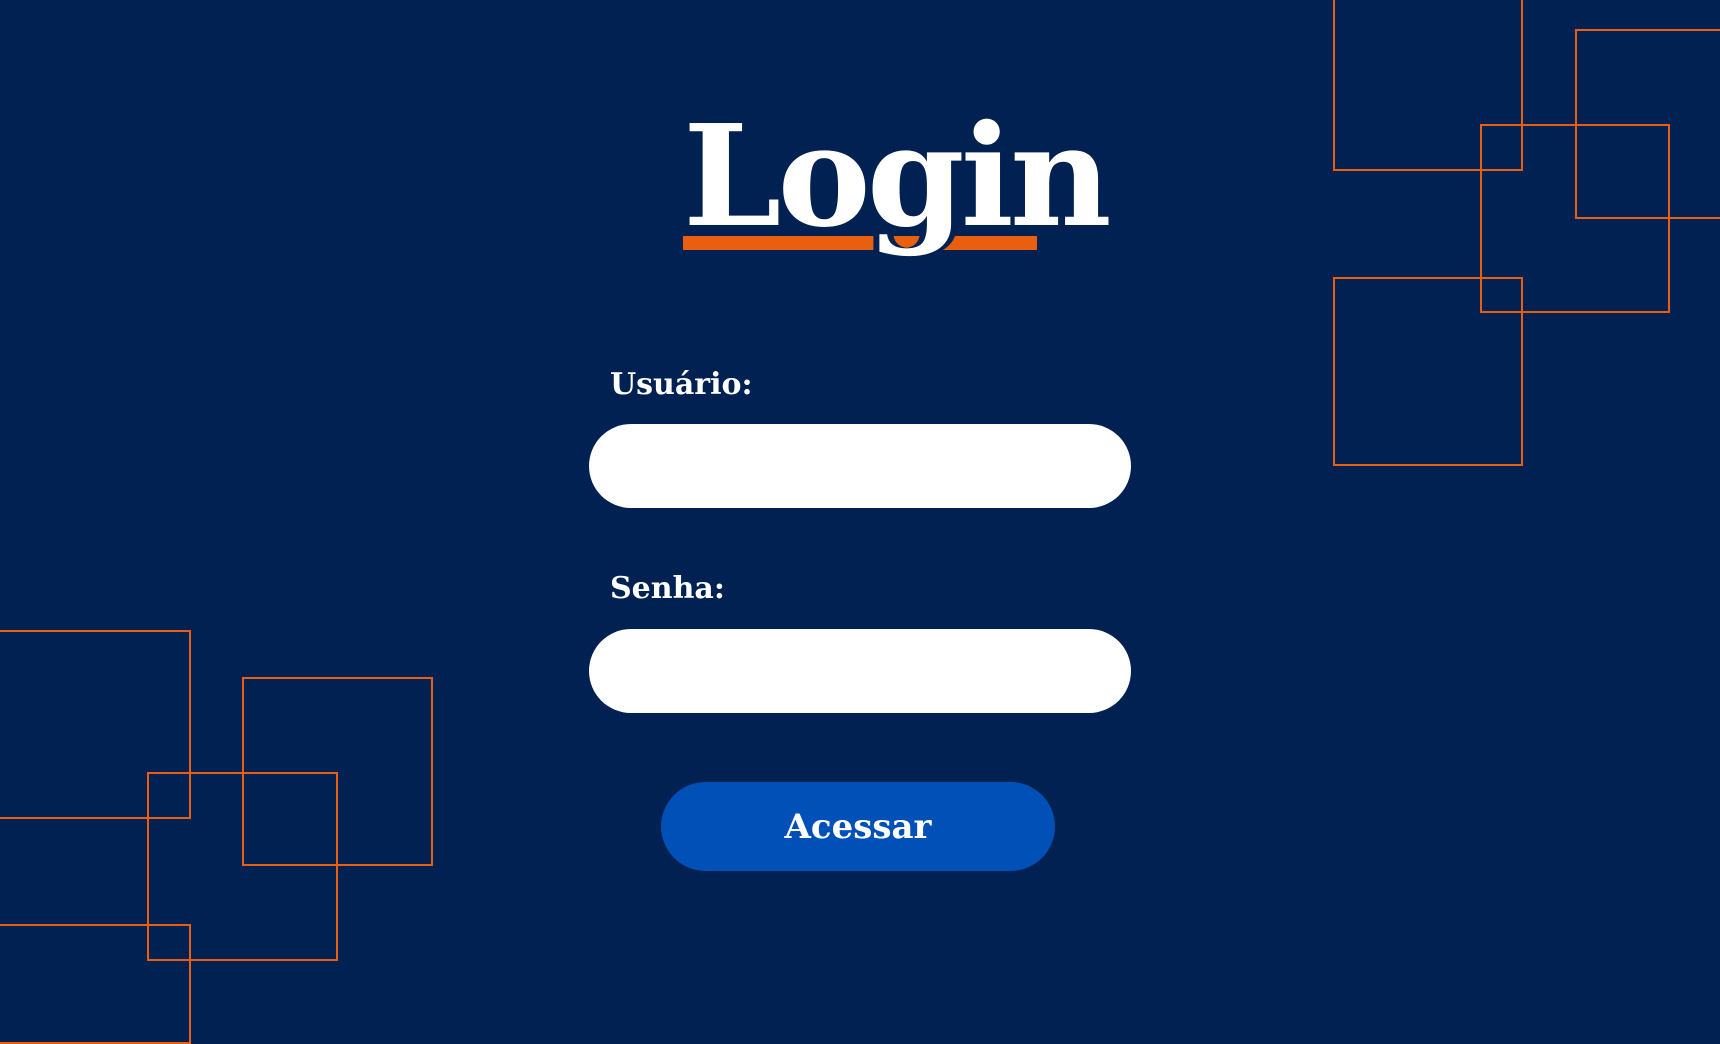  What do you see at coordinates (681, 384) in the screenshot?
I see `username-label: Usuário:` at bounding box center [681, 384].